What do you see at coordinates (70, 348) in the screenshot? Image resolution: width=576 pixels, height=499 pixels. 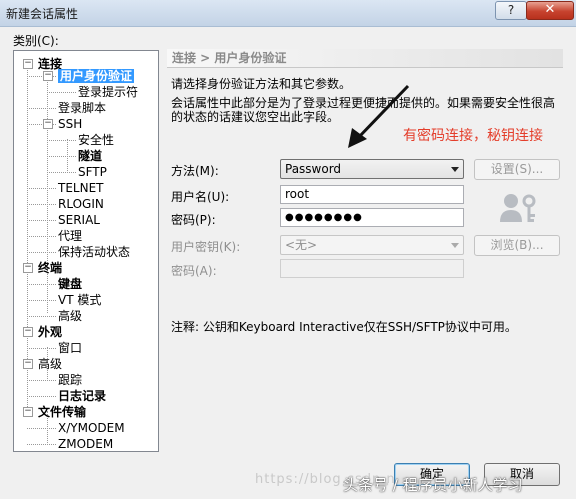 I see `tree-item: 窗口` at bounding box center [70, 348].